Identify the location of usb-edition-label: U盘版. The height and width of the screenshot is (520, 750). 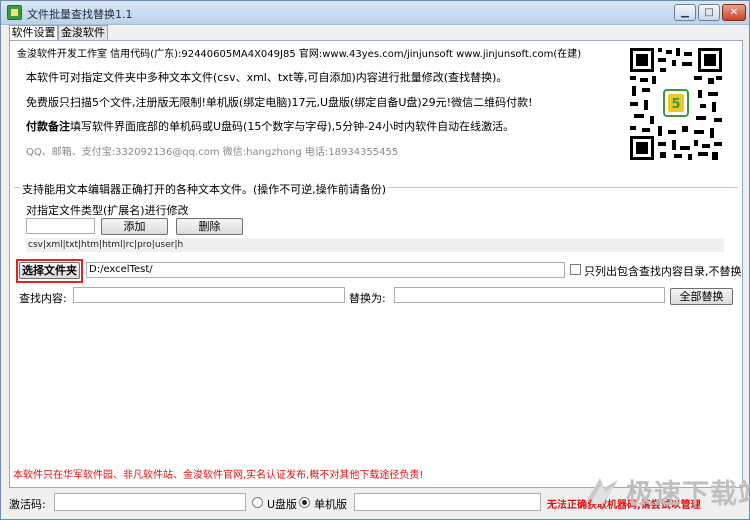
(282, 504).